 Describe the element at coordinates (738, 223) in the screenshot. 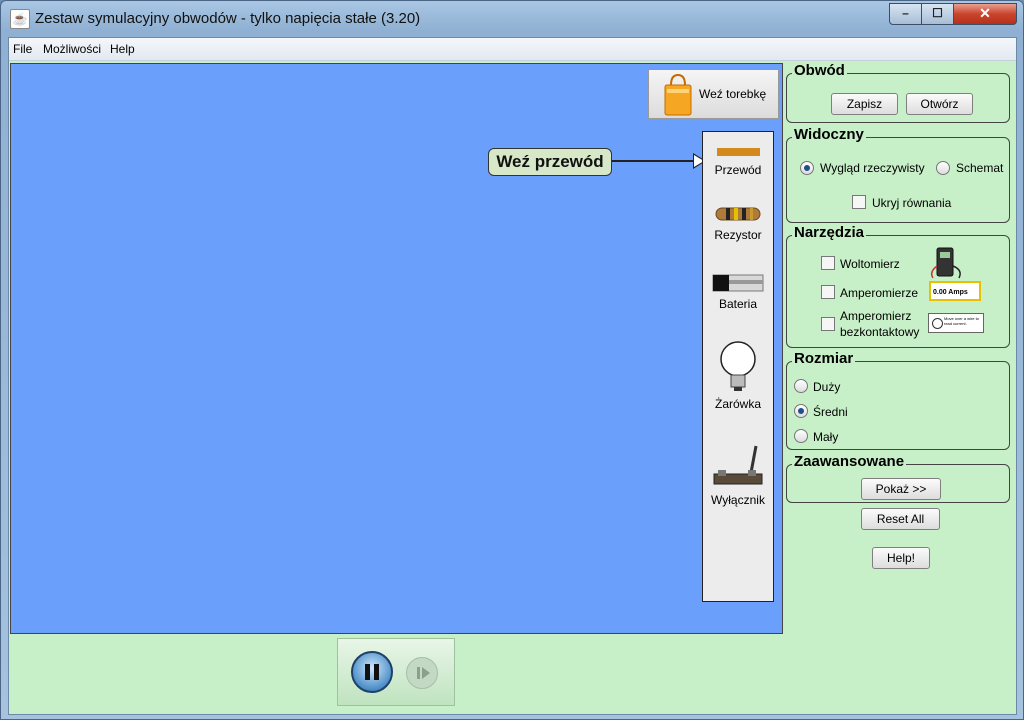

I see `toolbox-resistor: Rezystor` at that location.